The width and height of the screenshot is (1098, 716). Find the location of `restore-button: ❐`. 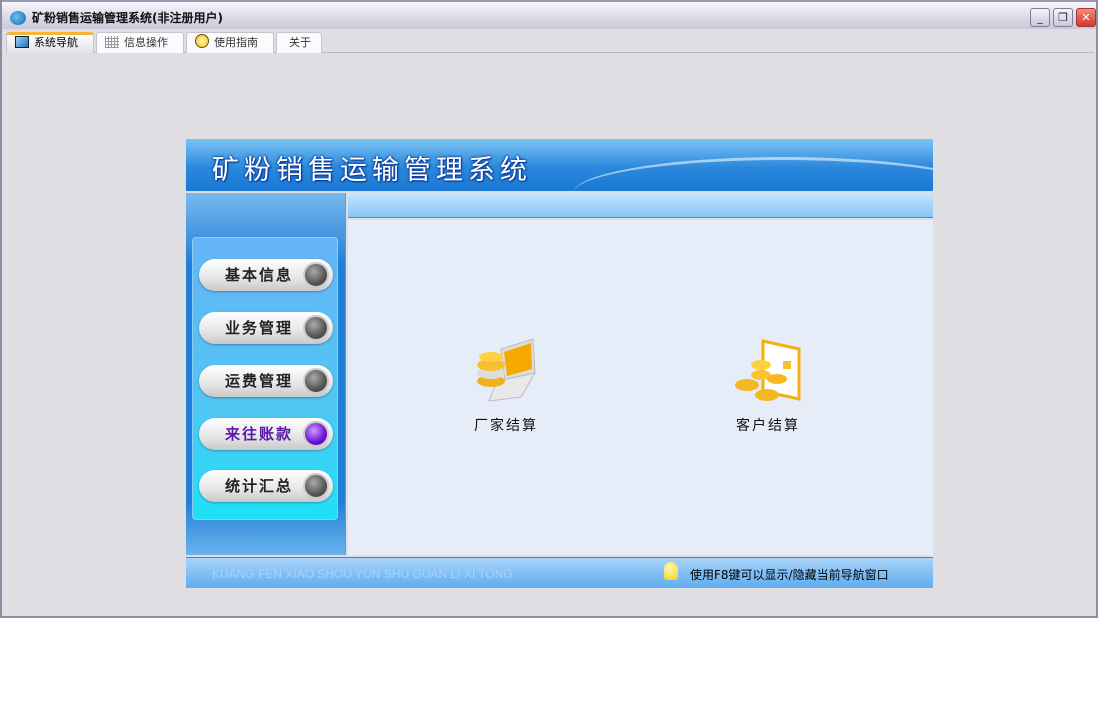

restore-button: ❐ is located at coordinates (1063, 17).